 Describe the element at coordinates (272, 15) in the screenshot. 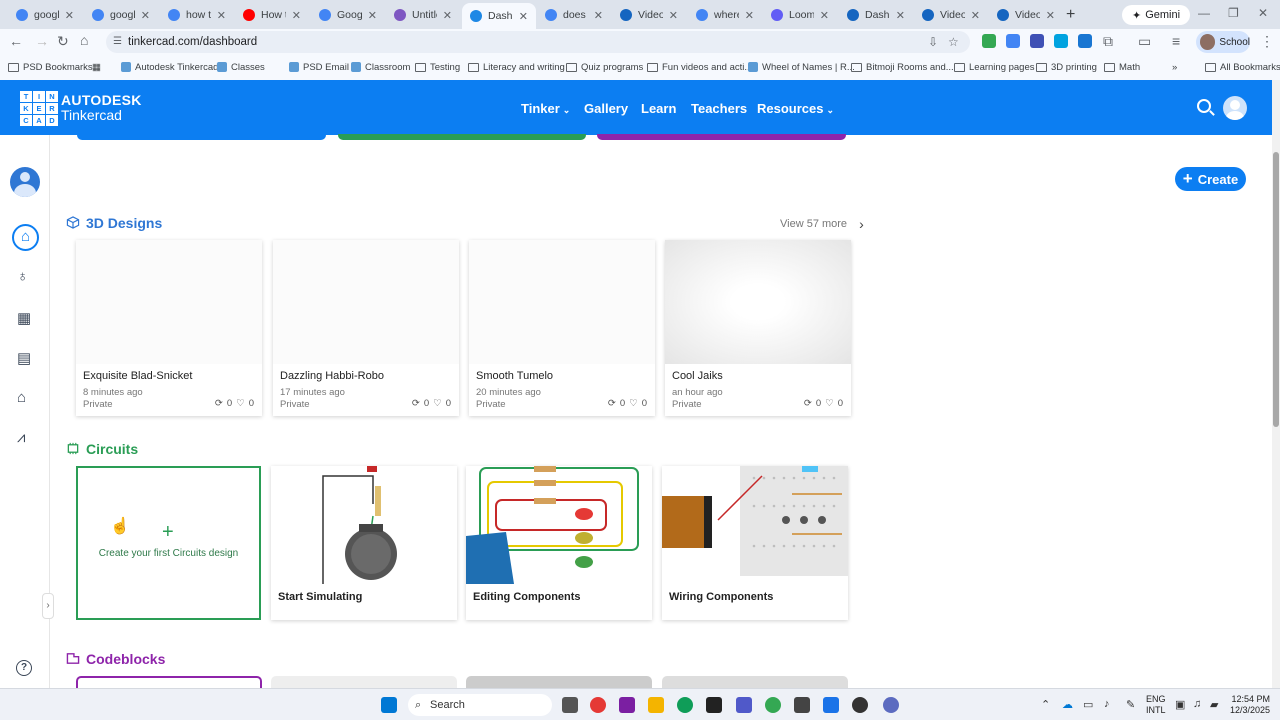

I see `browser-tab: How to ✕` at that location.